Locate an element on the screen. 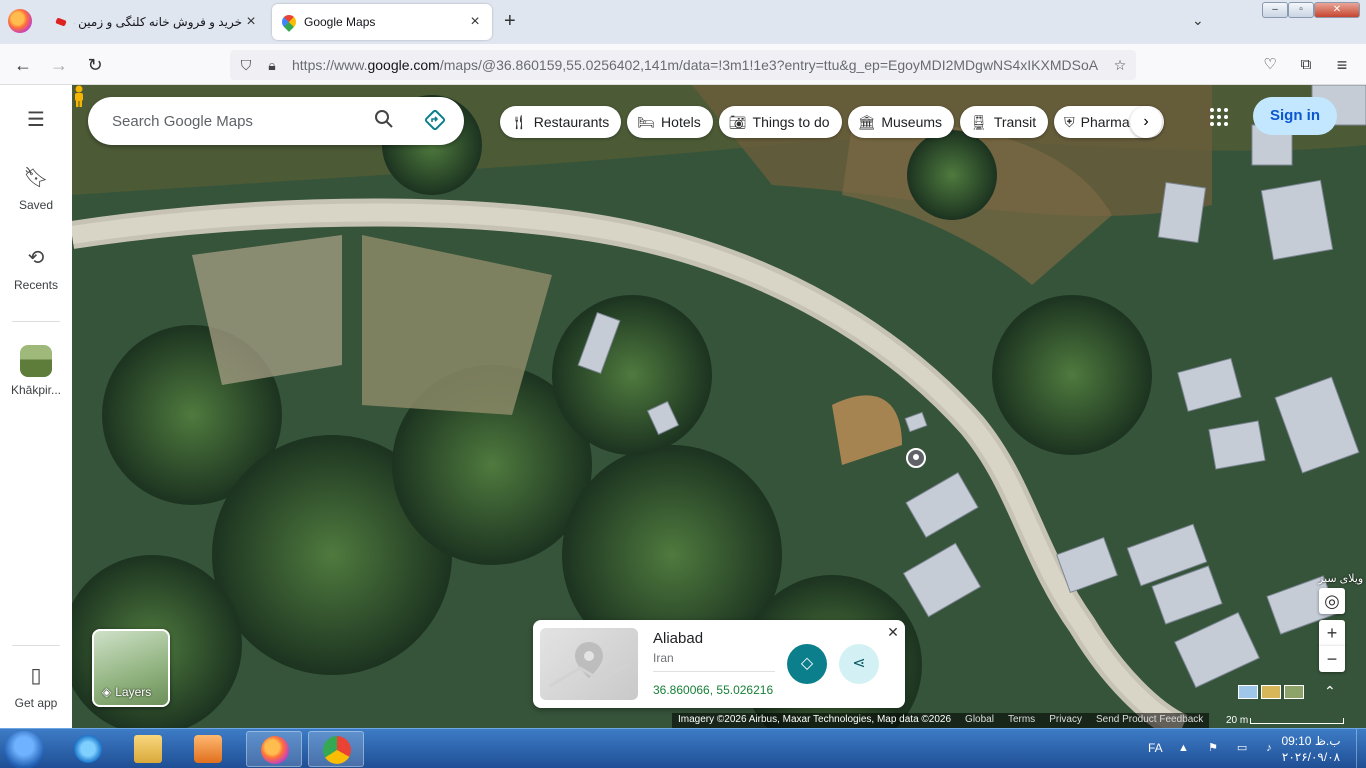 Image resolution: width=1366 pixels, height=768 pixels. chip-things-to-do: 📷︎ Things to do is located at coordinates (780, 122).